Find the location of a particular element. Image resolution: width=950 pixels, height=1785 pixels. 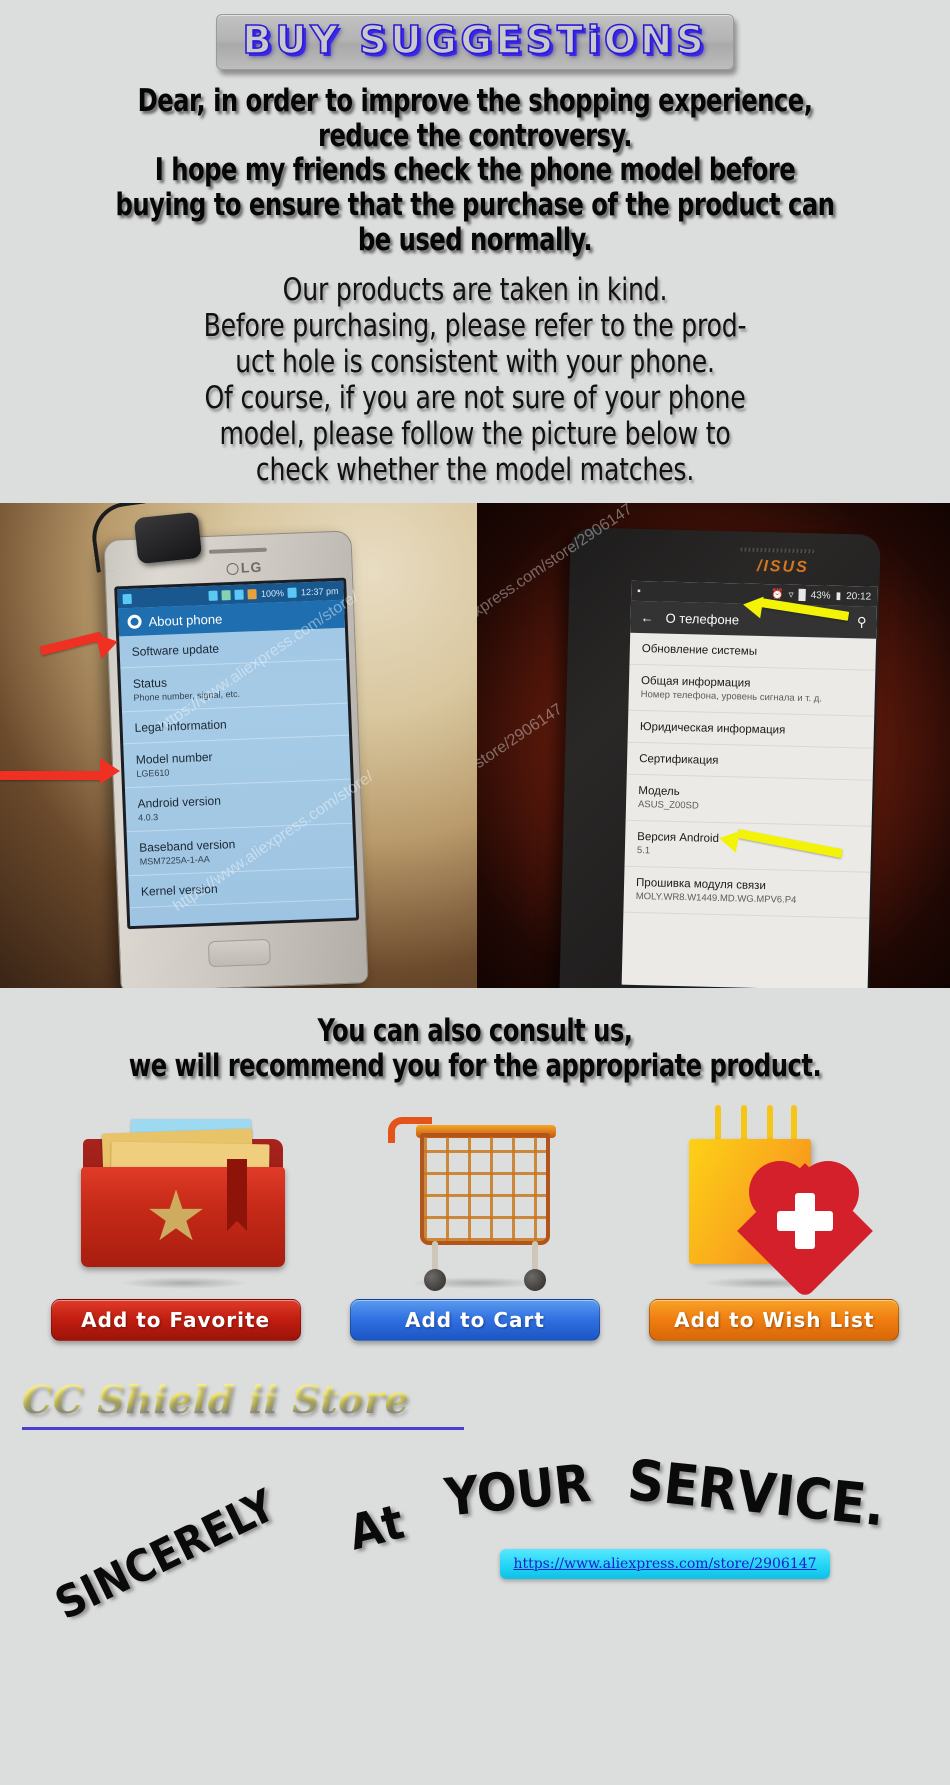

status-clock: 20:12 is located at coordinates (859, 596).